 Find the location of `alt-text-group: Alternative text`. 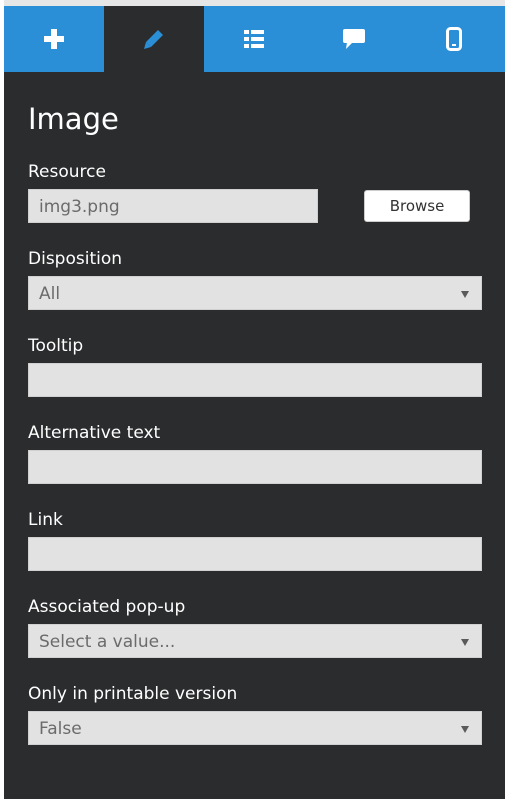

alt-text-group: Alternative text is located at coordinates (255, 453).